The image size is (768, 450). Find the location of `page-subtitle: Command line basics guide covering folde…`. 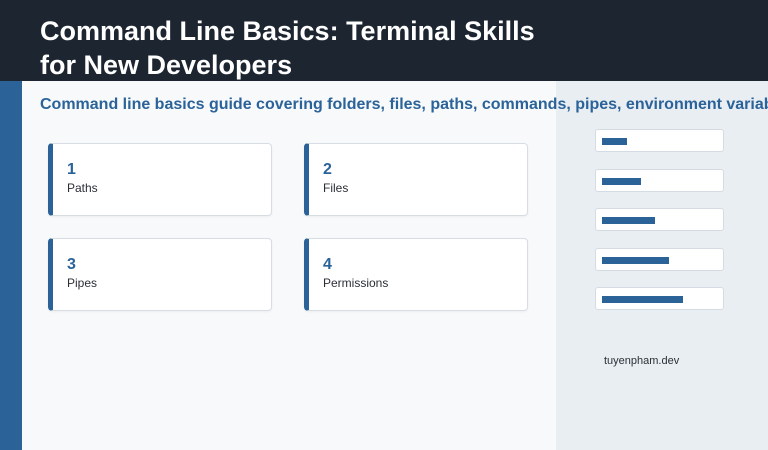

page-subtitle: Command line basics guide covering folde… is located at coordinates (404, 104).